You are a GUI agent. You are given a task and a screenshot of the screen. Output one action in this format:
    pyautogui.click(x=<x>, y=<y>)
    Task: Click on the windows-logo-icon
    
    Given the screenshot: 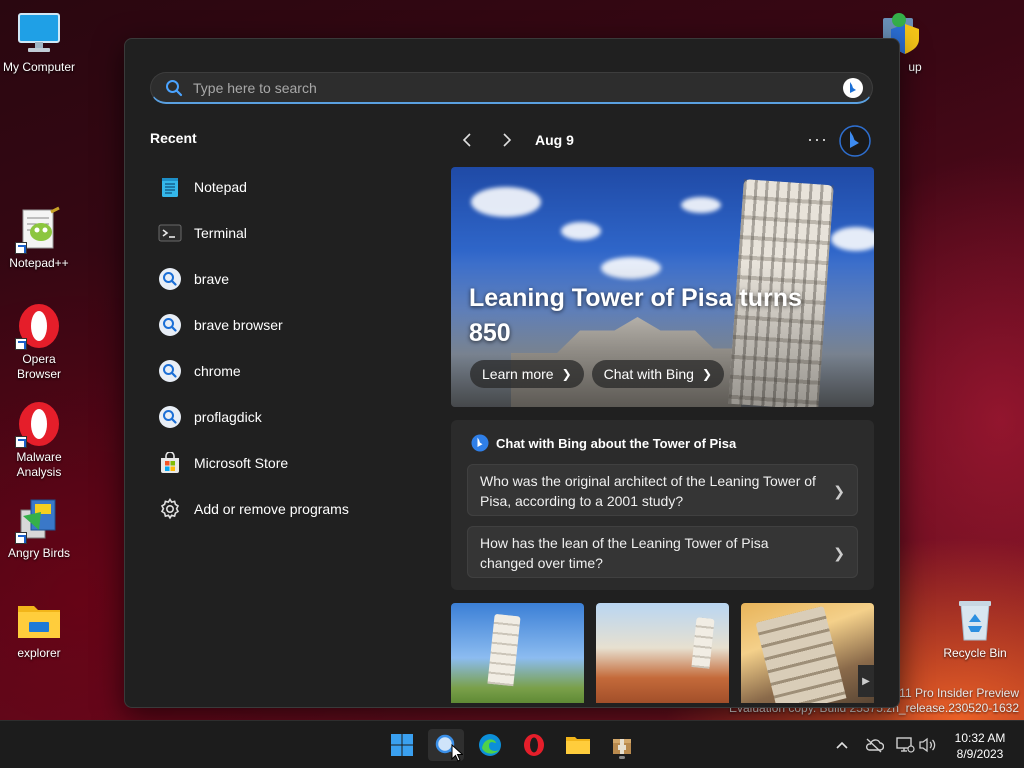 What is the action you would take?
    pyautogui.click(x=402, y=745)
    